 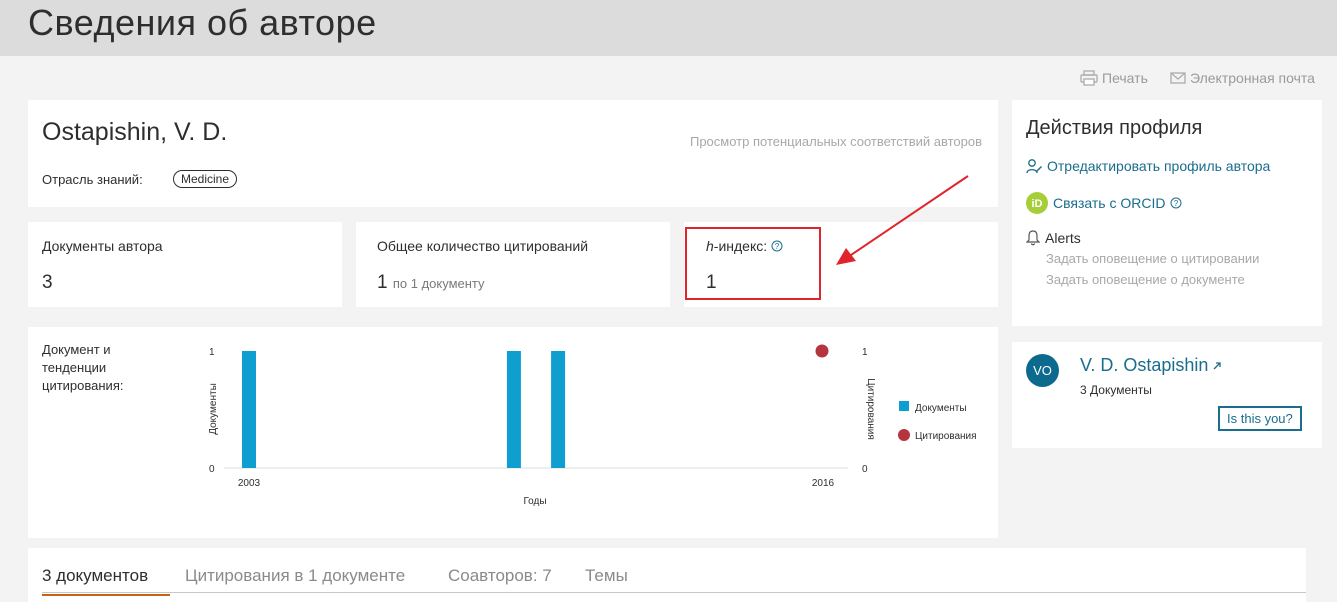 What do you see at coordinates (212, 469) in the screenshot?
I see `y-tick-label-left: 0` at bounding box center [212, 469].